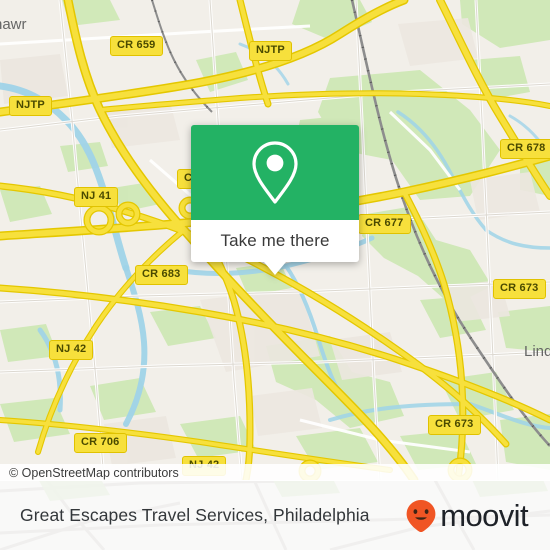 The width and height of the screenshot is (550, 550). I want to click on map-attribution-bar: © OpenStreetMap contributors, so click(275, 472).